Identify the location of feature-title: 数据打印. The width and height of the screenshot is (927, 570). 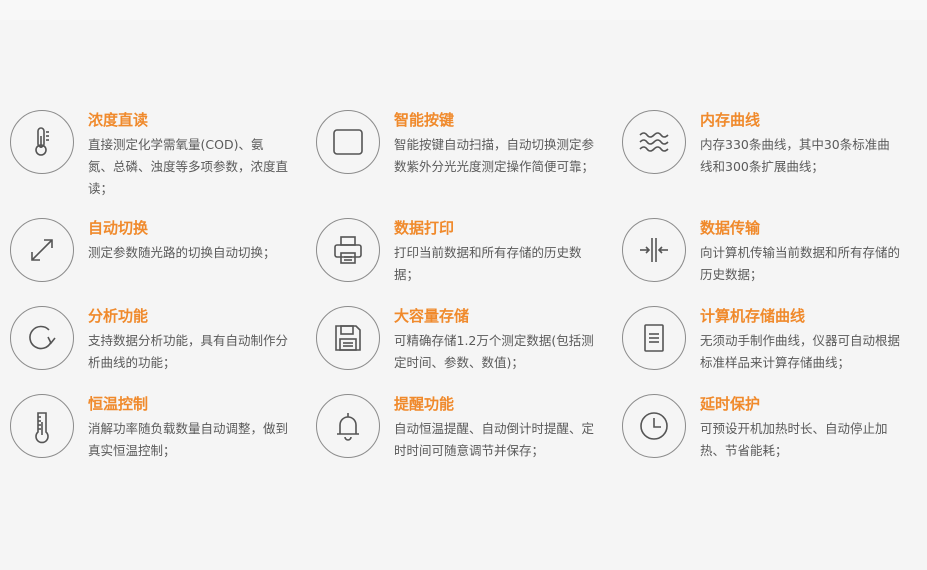
(424, 228).